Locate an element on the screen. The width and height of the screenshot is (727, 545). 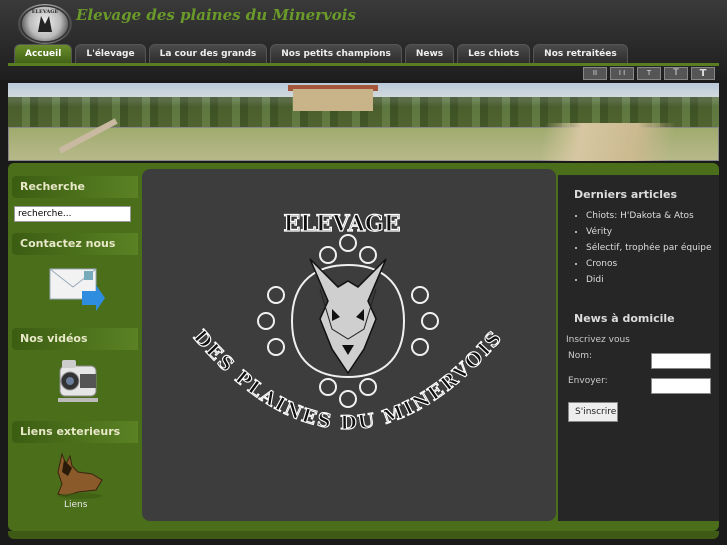
newsletter-subscribe-label: Inscrivez vous is located at coordinates (598, 340).